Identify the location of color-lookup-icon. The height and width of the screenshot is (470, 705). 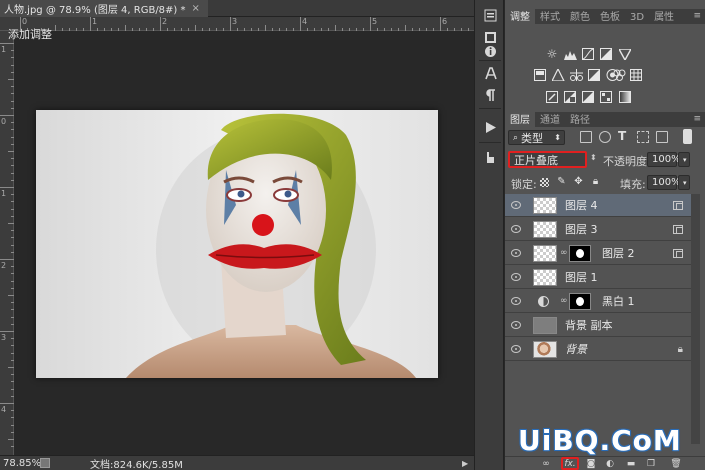
(636, 75).